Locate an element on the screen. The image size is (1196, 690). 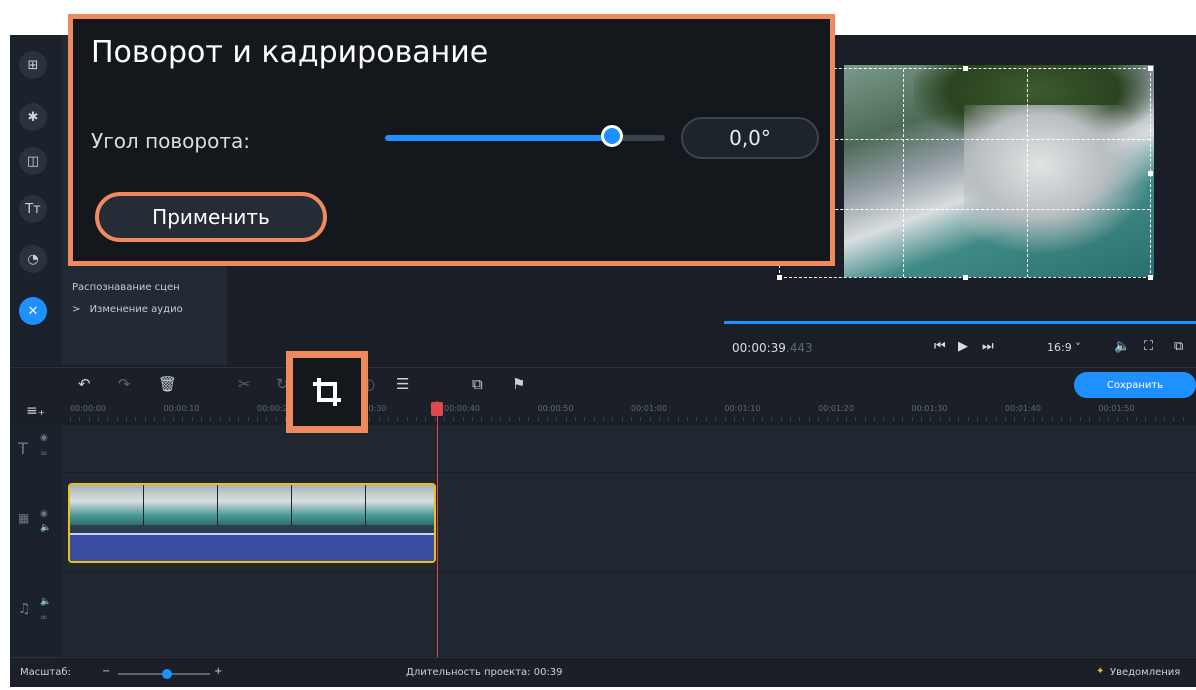
zoom-in-icon: + is located at coordinates (218, 671).